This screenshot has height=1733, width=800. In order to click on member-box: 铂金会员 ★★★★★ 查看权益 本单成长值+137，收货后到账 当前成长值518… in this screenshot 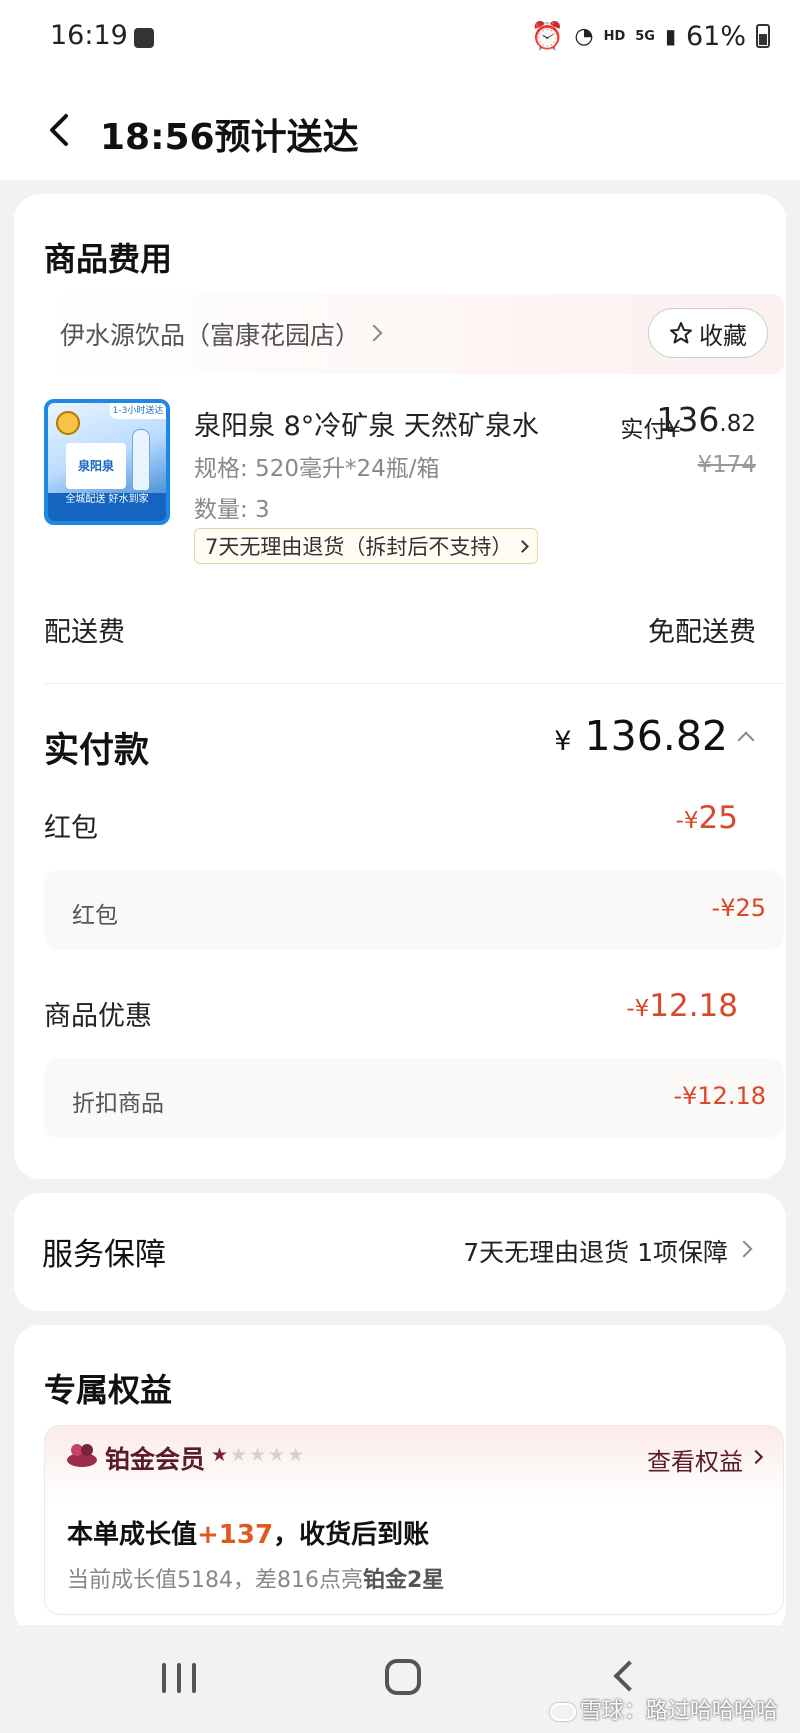, I will do `click(414, 1520)`.